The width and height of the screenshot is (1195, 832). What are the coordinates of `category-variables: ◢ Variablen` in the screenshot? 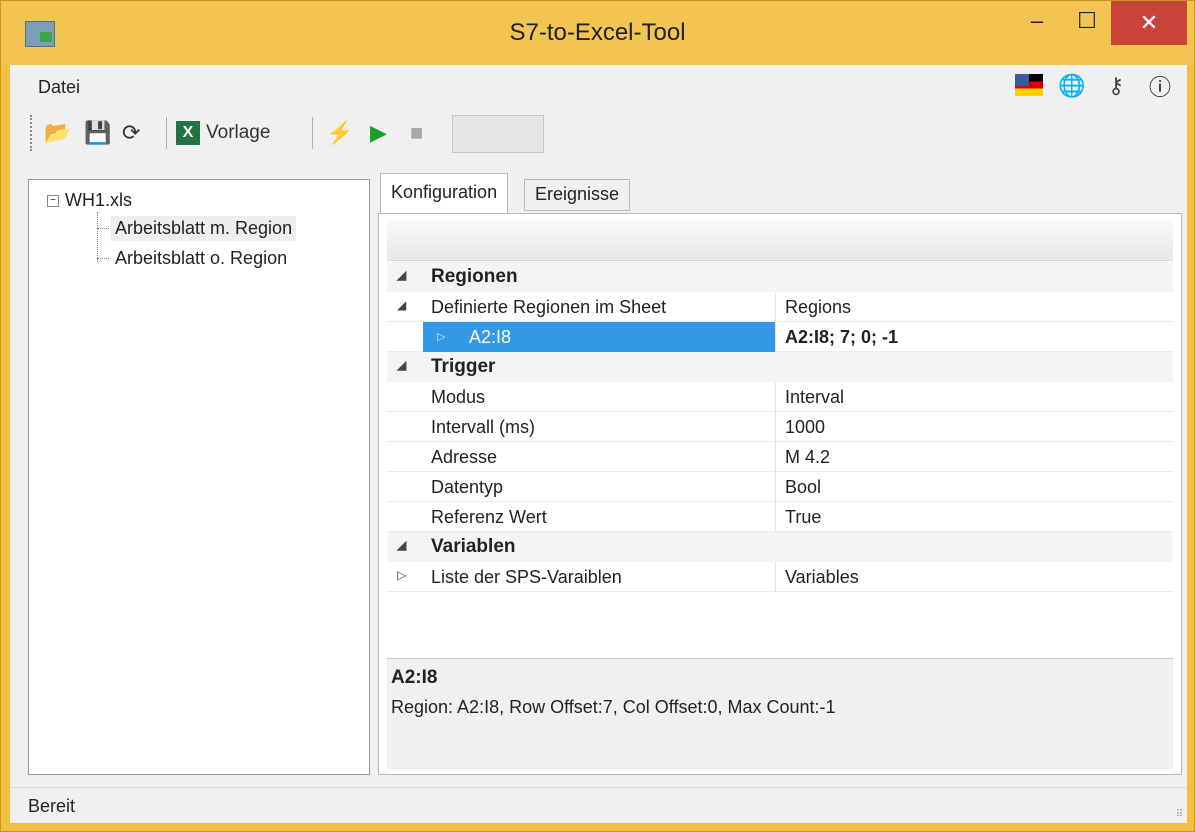 It's located at (780, 547).